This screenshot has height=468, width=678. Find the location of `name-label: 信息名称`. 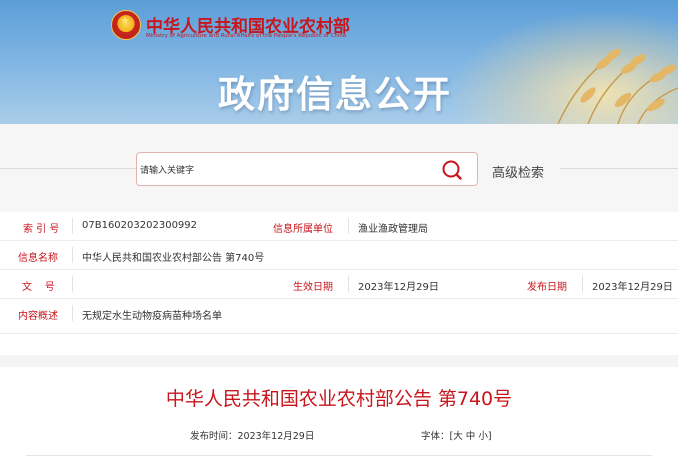

name-label: 信息名称 is located at coordinates (38, 258).